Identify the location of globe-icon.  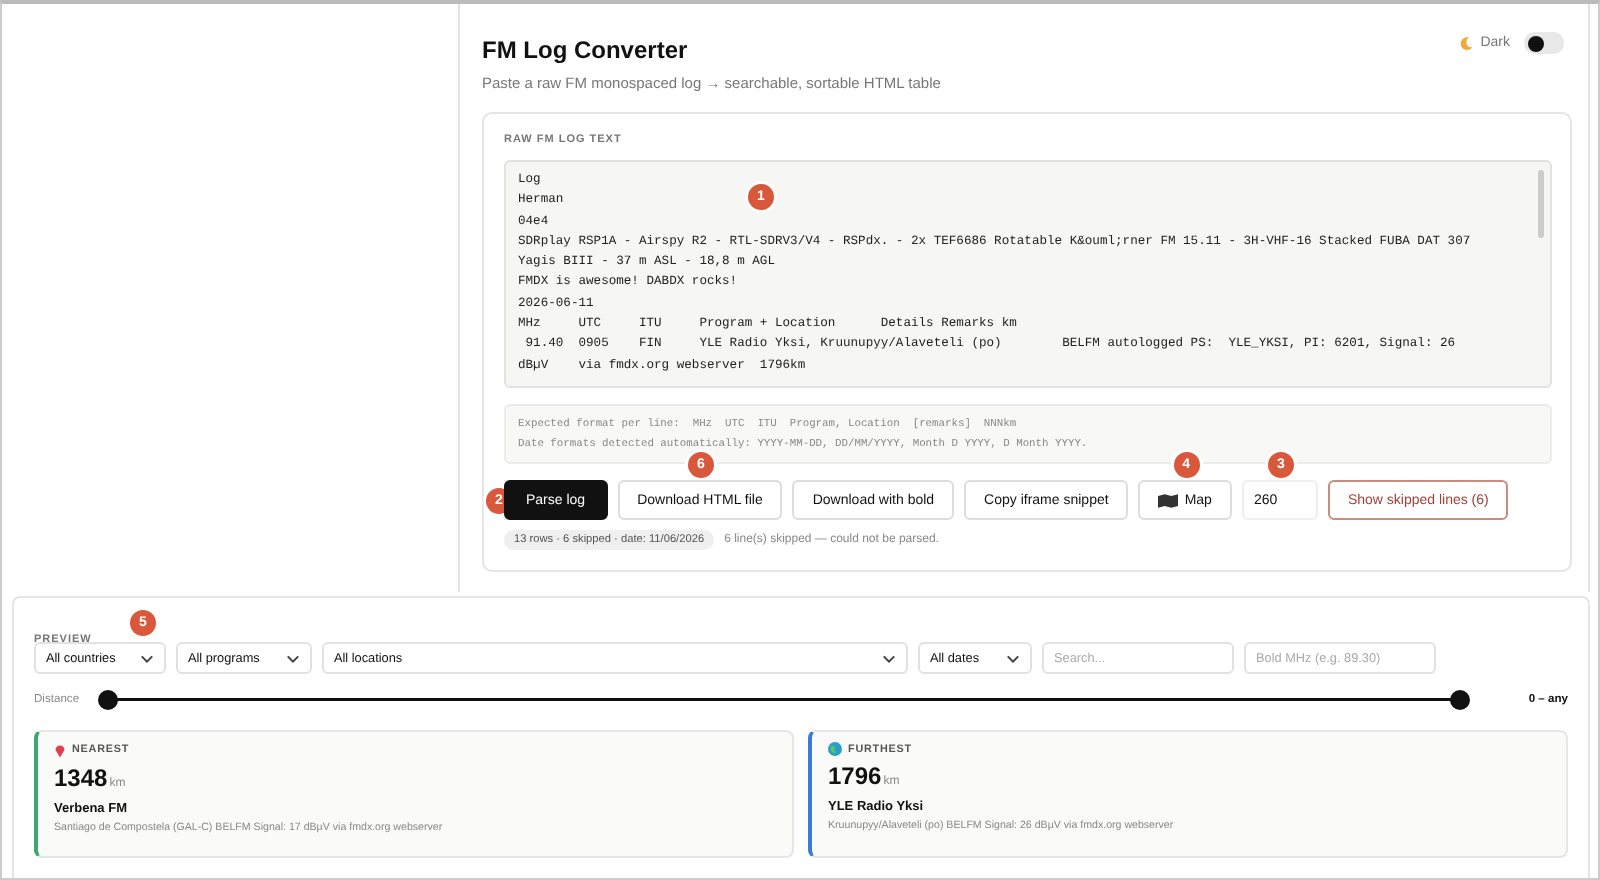
(835, 749).